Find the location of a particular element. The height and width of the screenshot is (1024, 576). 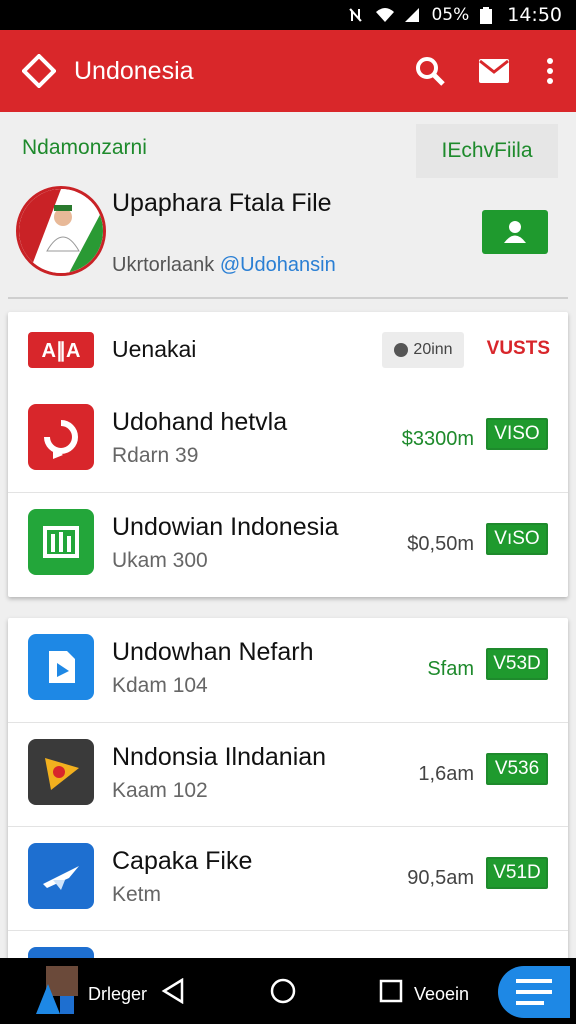

app-bar: Undonesia is located at coordinates (288, 71).